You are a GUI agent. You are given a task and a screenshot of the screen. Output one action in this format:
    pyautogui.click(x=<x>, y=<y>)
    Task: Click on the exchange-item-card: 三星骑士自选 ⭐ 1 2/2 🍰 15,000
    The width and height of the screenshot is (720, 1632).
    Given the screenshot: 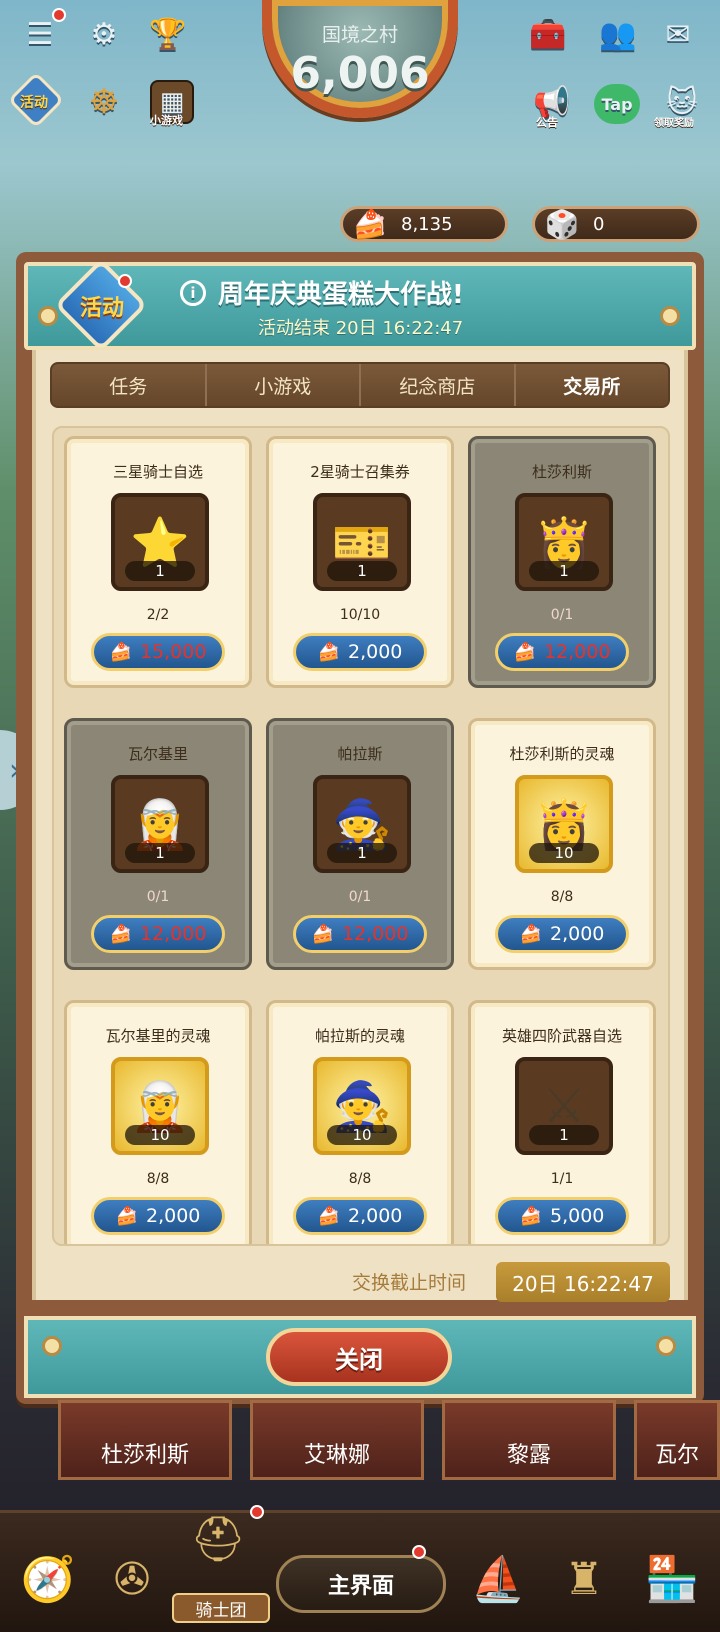 What is the action you would take?
    pyautogui.click(x=158, y=562)
    